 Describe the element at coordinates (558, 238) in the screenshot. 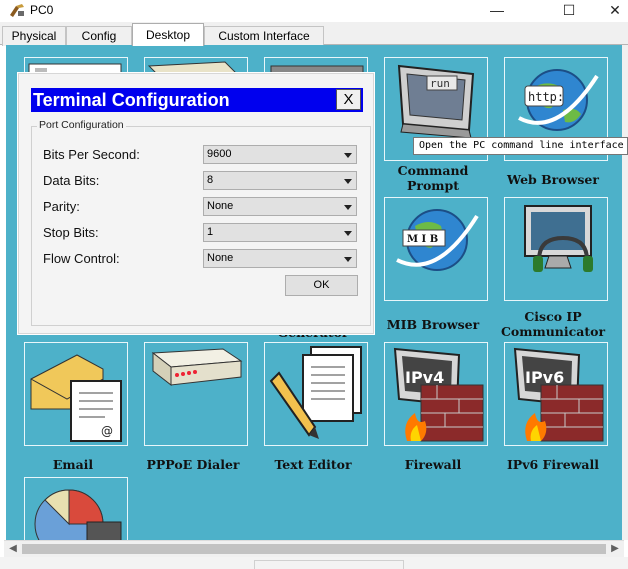

I see `headset-monitor-icon` at that location.